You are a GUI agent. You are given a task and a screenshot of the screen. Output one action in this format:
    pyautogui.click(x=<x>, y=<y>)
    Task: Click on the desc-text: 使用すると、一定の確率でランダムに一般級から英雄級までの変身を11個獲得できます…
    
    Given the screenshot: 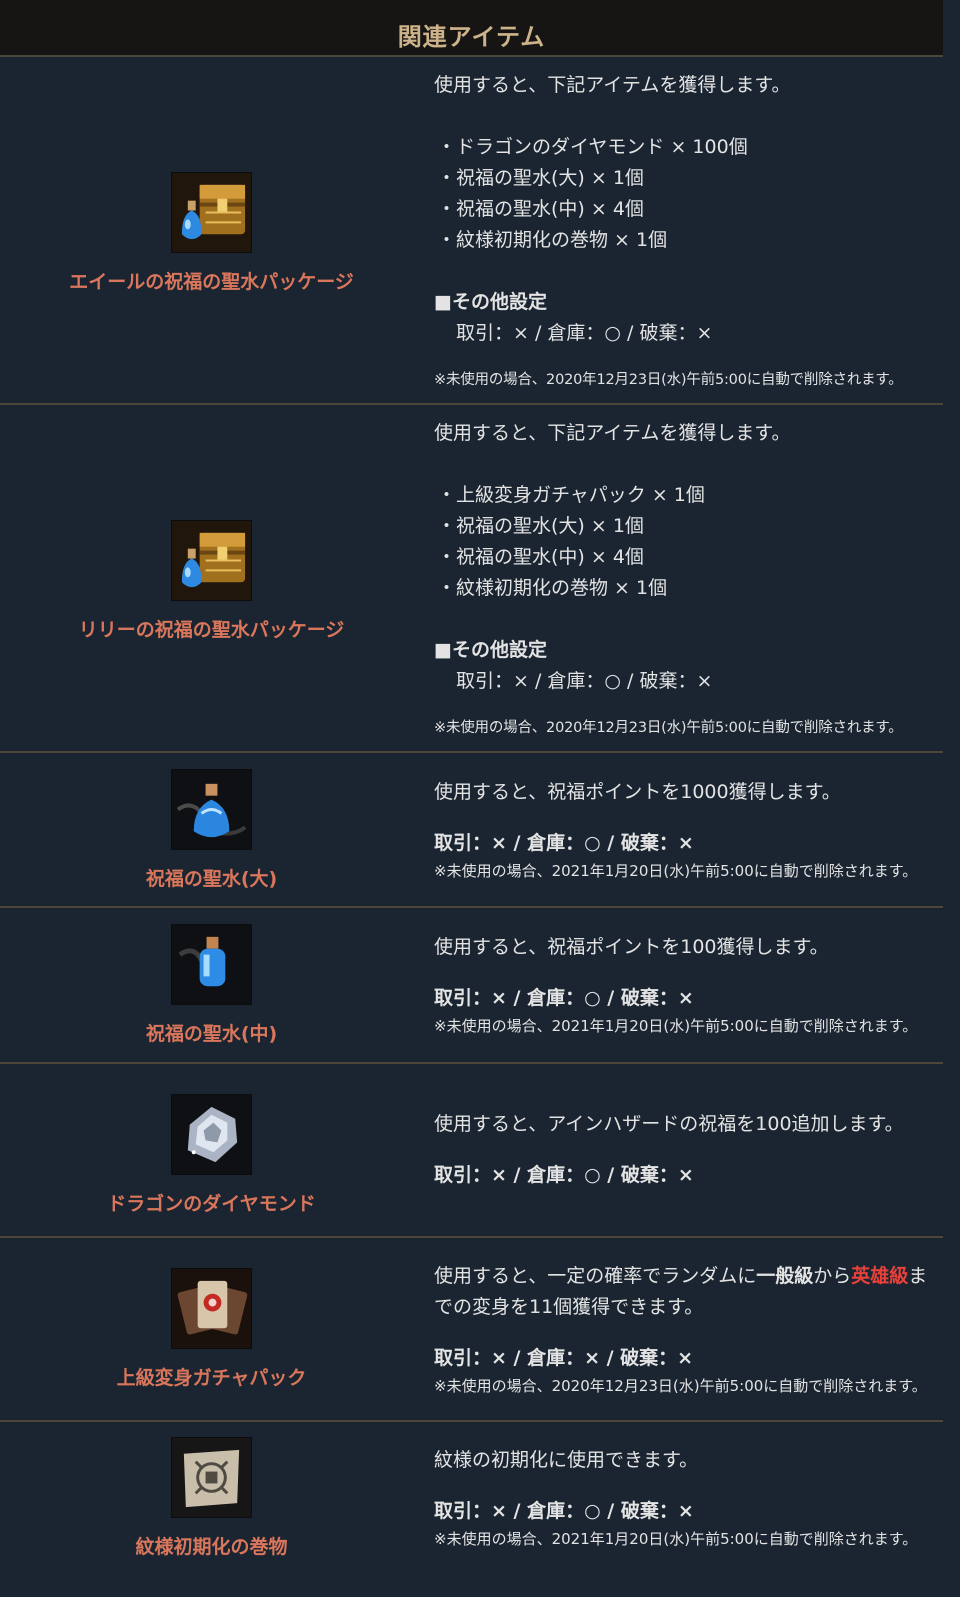 What is the action you would take?
    pyautogui.click(x=681, y=1292)
    